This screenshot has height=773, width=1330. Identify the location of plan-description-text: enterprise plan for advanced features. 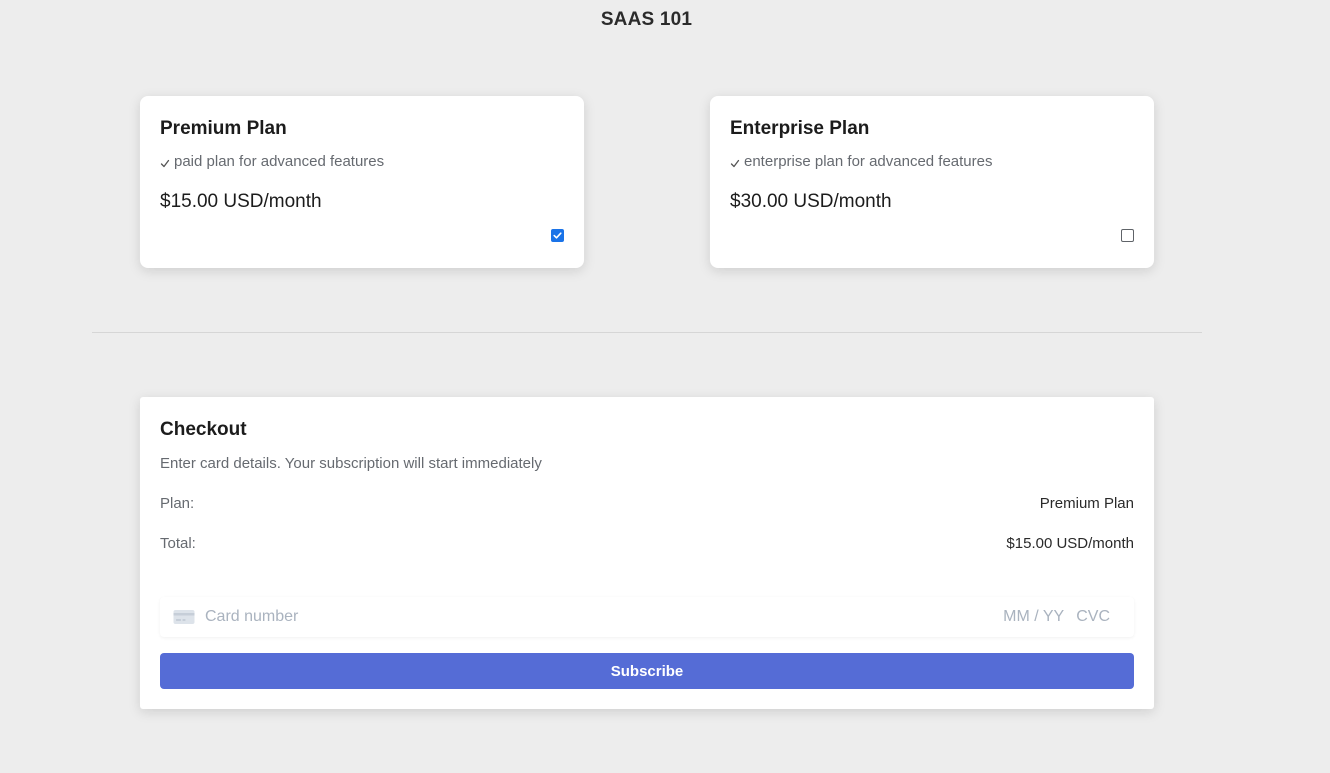
(868, 161).